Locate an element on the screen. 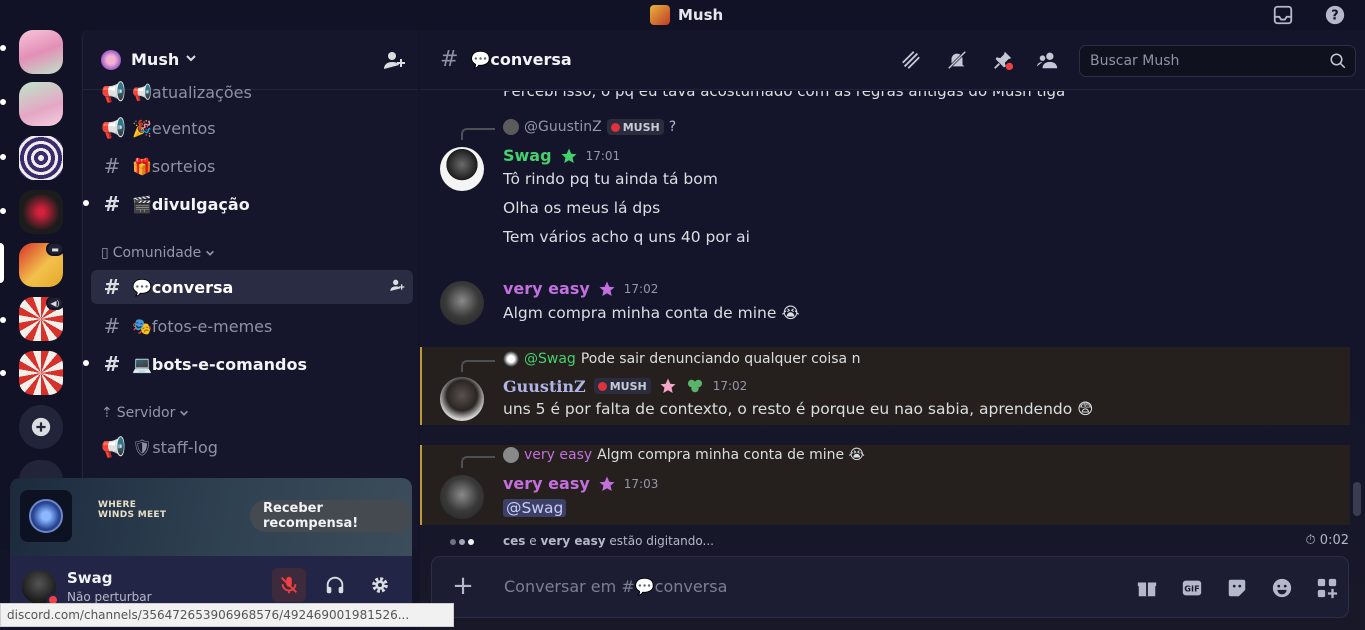 This screenshot has width=1365, height=630. help-icon: ? is located at coordinates (1335, 15).